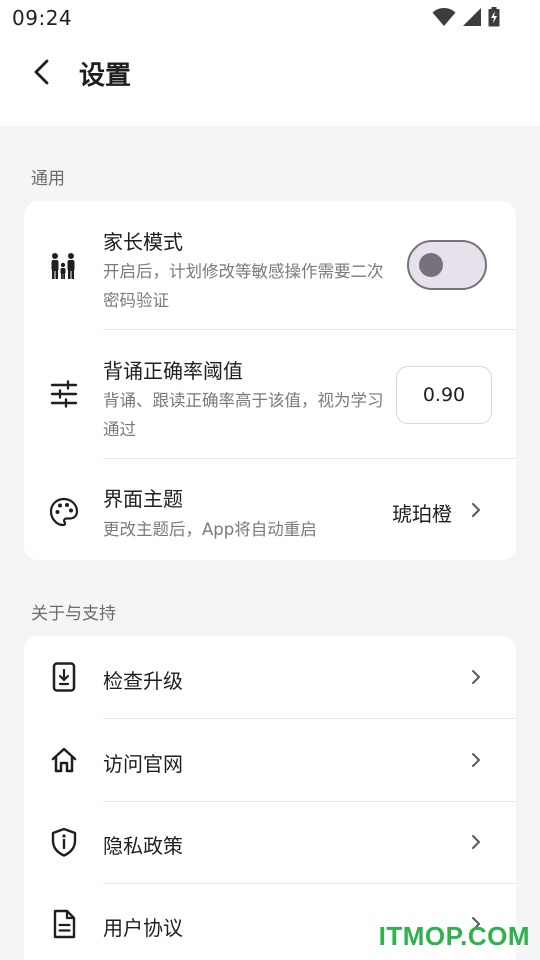 The height and width of the screenshot is (960, 540). What do you see at coordinates (243, 286) in the screenshot?
I see `parent-mode-desc: 开启后，计划修改等敏感操作需要二次密码验证` at bounding box center [243, 286].